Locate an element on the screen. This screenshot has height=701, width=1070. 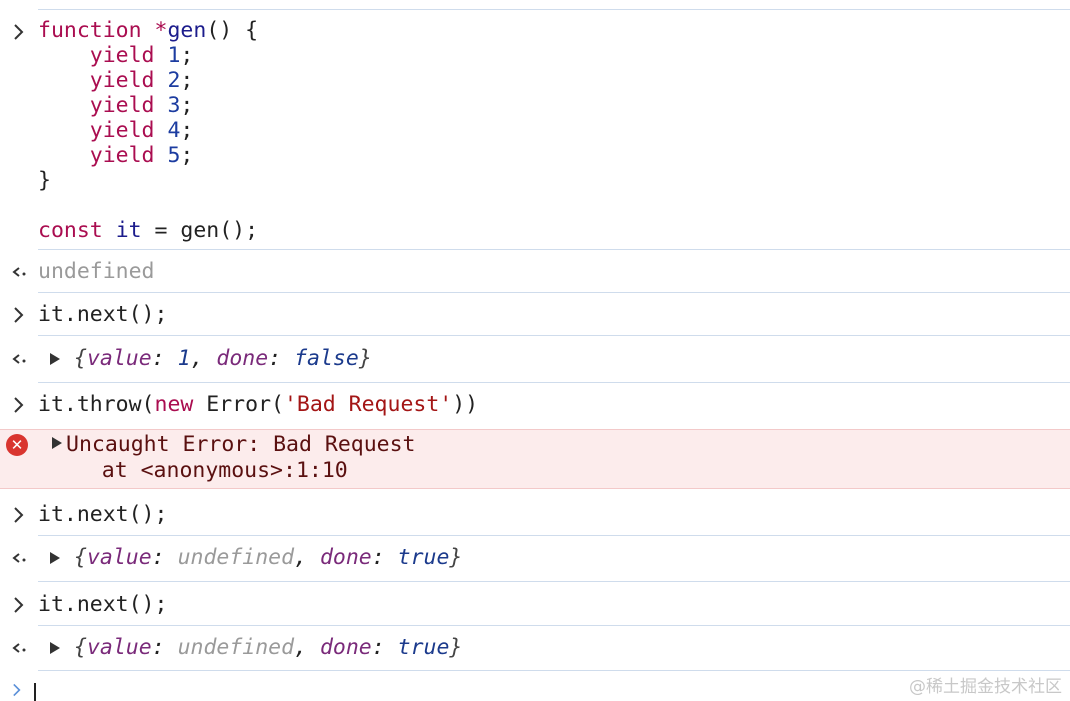
result-value: undefined is located at coordinates (96, 271).